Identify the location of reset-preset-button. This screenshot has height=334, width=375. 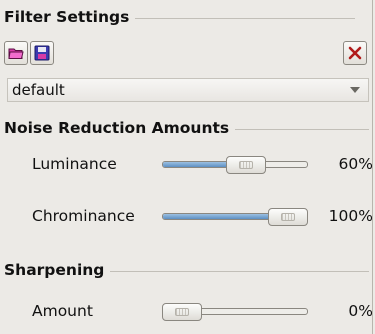
(355, 53).